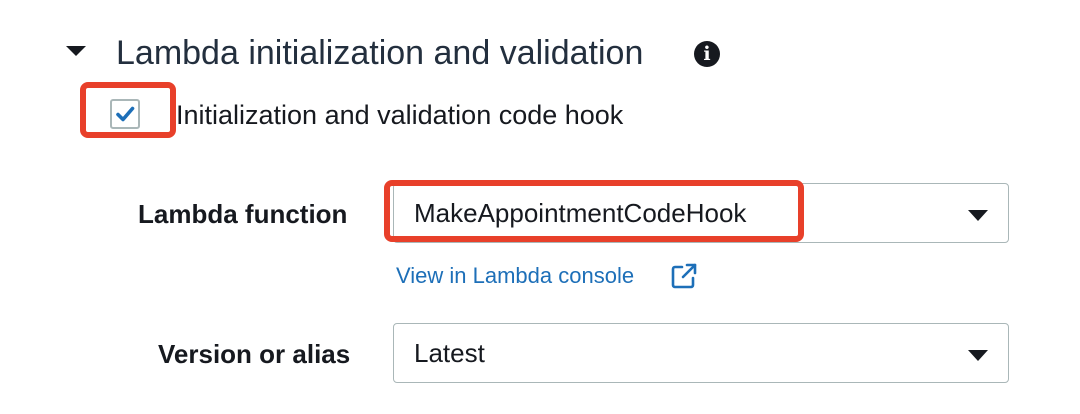 Image resolution: width=1080 pixels, height=414 pixels. What do you see at coordinates (380, 53) in the screenshot?
I see `section-title: Lambda initialization and validation` at bounding box center [380, 53].